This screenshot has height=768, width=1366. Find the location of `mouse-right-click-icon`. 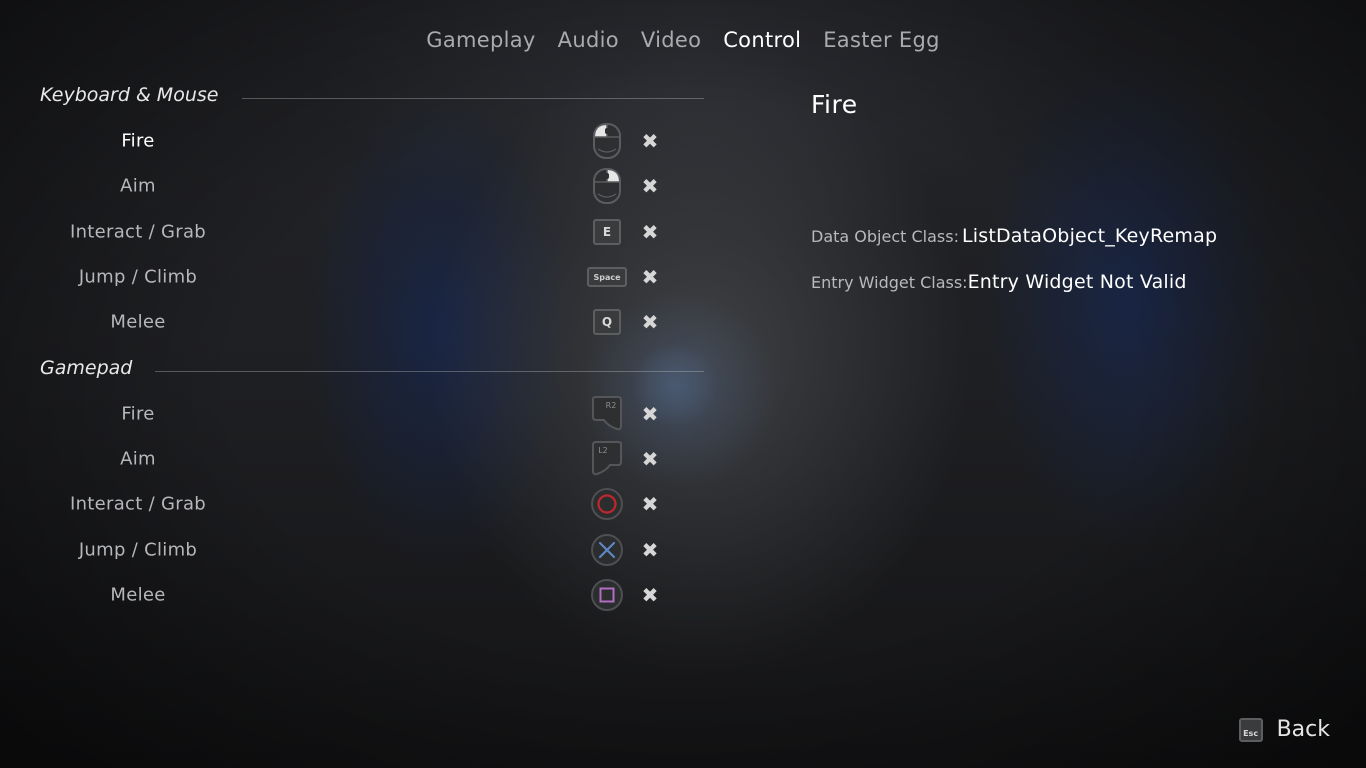

mouse-right-click-icon is located at coordinates (607, 186).